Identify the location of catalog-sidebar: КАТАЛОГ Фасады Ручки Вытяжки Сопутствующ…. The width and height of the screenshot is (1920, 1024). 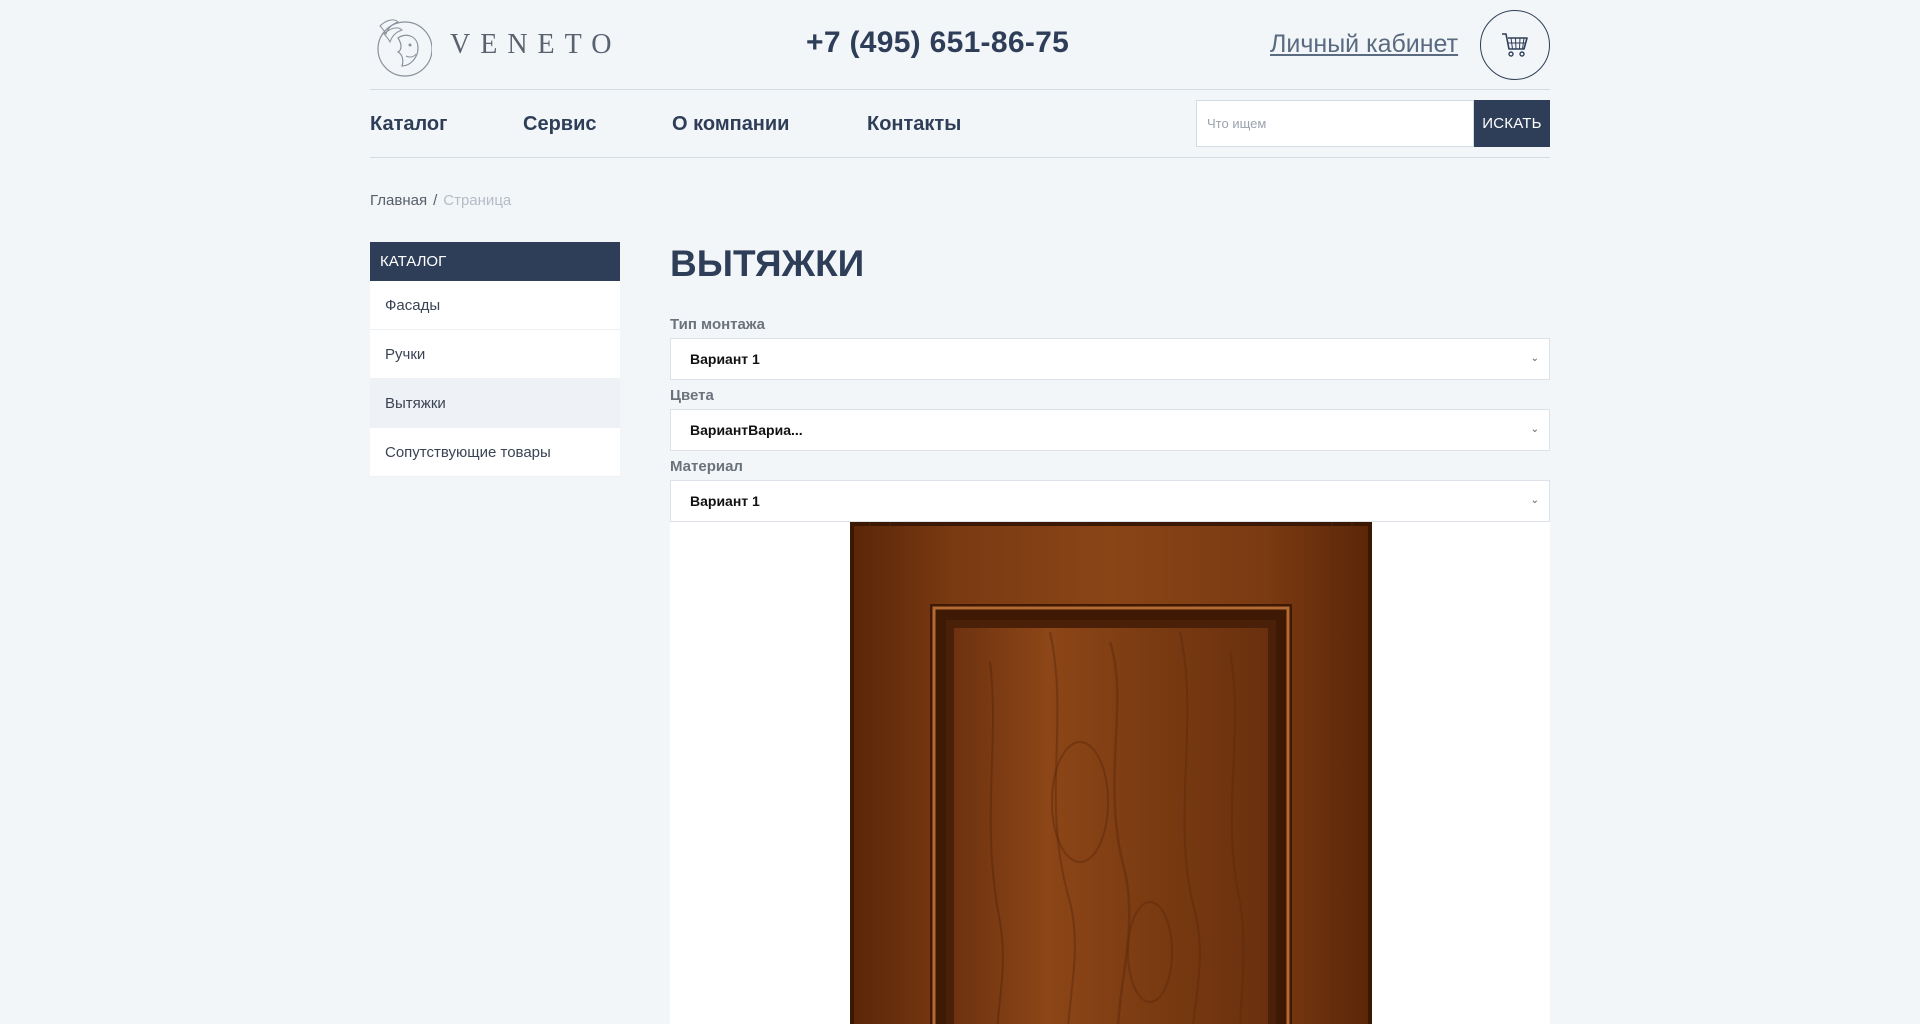
(495, 359).